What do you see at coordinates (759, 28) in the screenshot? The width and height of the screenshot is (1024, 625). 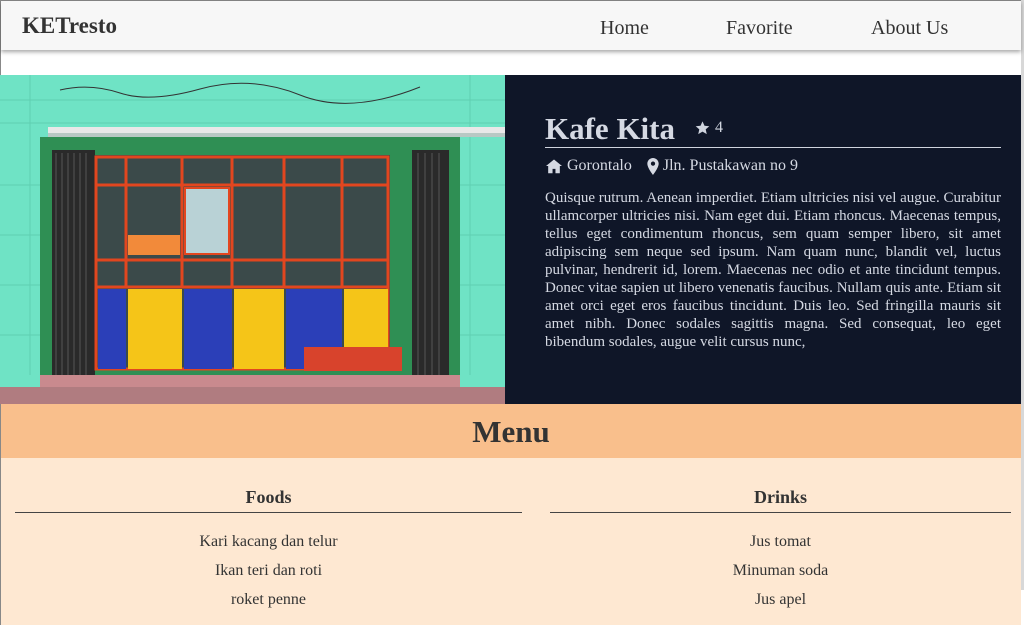 I see `nav-link-favorite: Favorite` at bounding box center [759, 28].